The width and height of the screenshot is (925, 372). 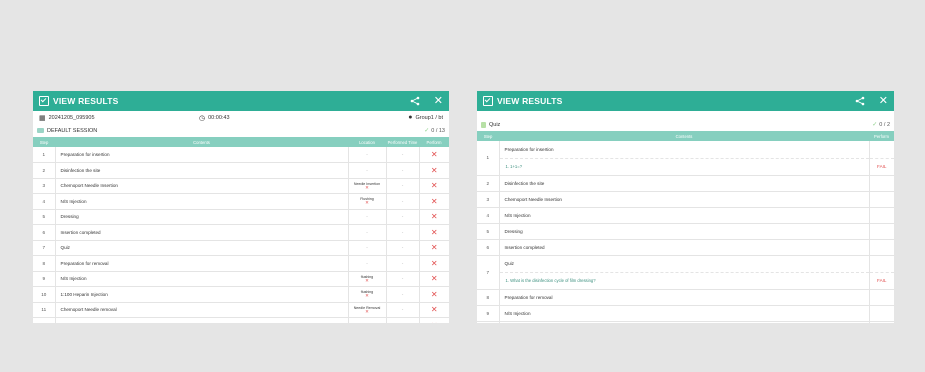 I want to click on step-number: 2, so click(x=488, y=183).